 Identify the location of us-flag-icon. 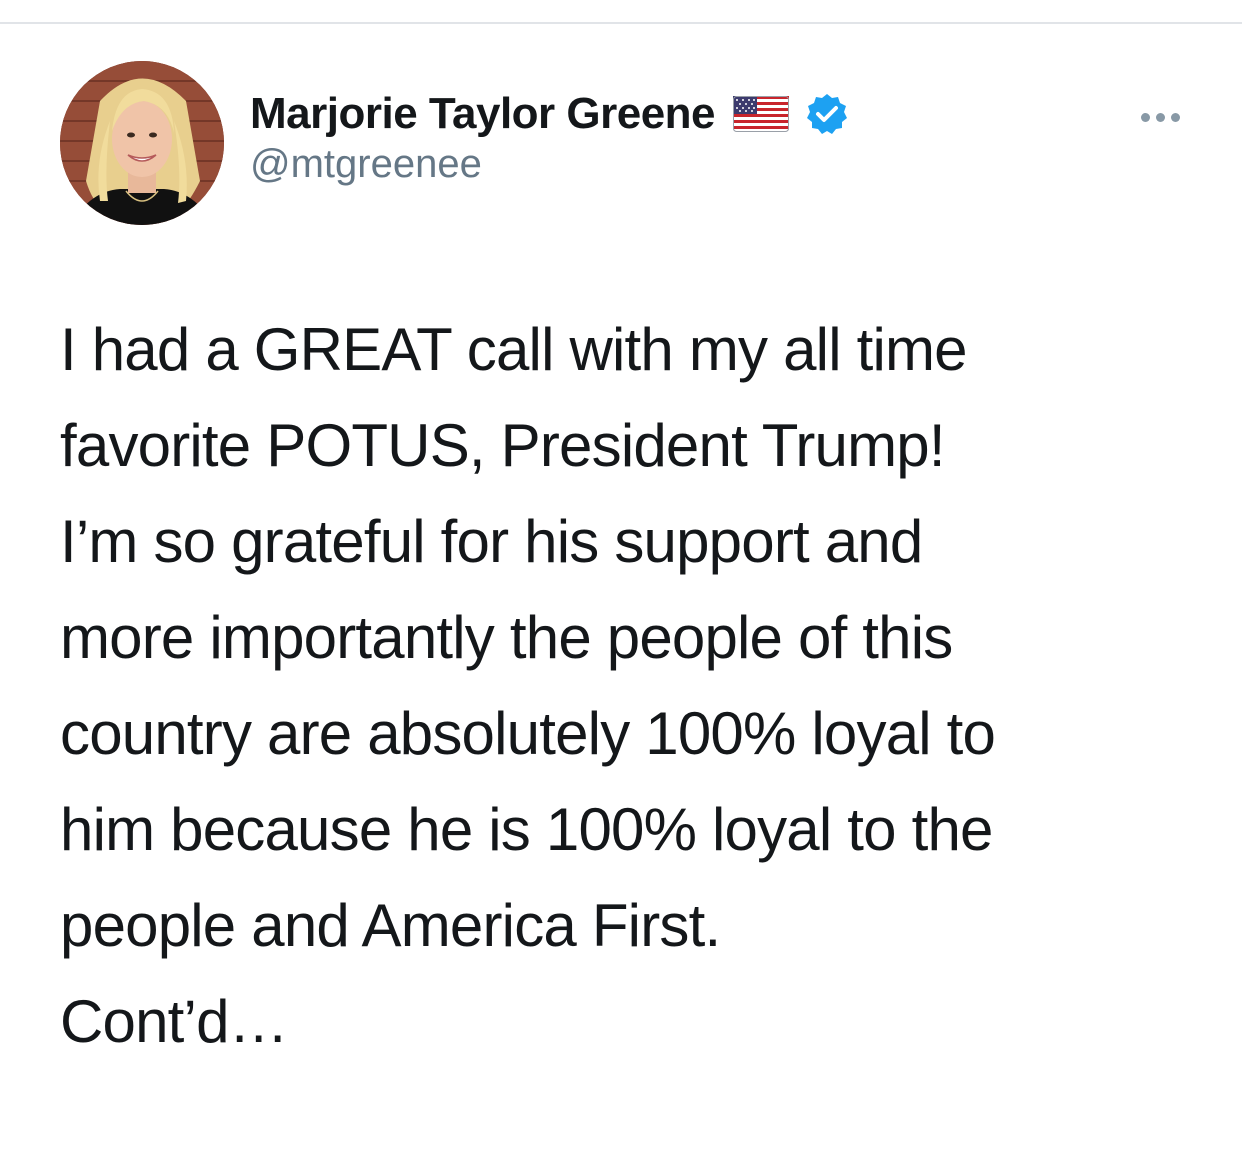
(761, 114).